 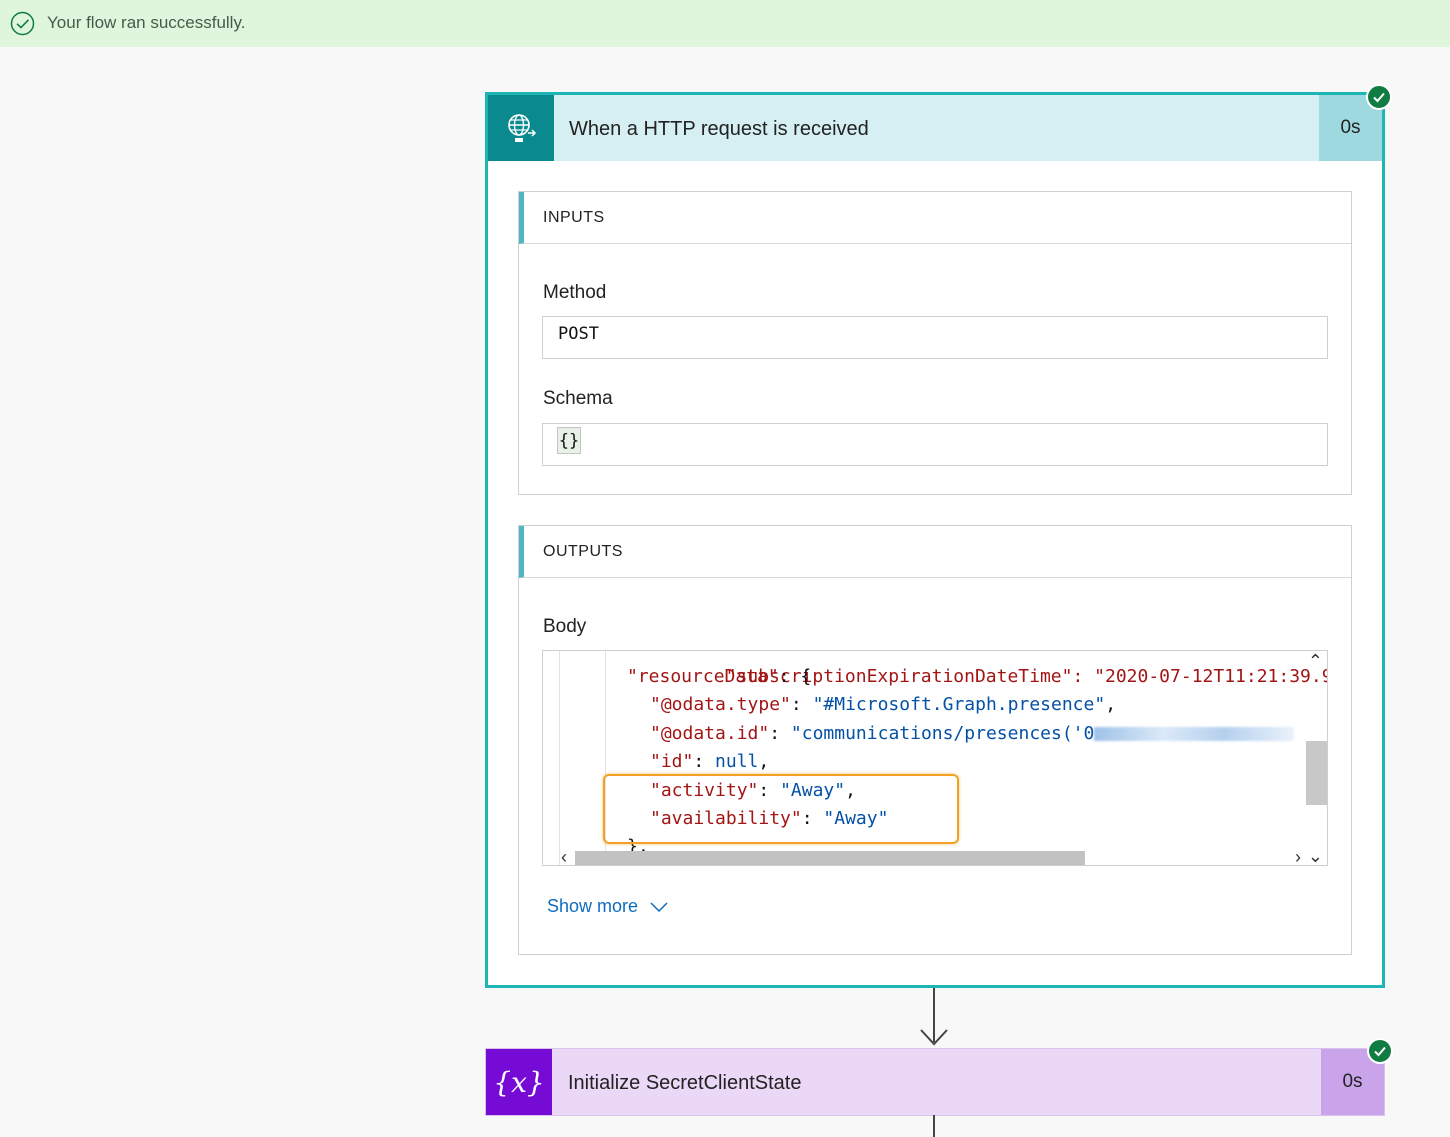 I want to click on outputs-heading: OUTPUTS, so click(x=583, y=551).